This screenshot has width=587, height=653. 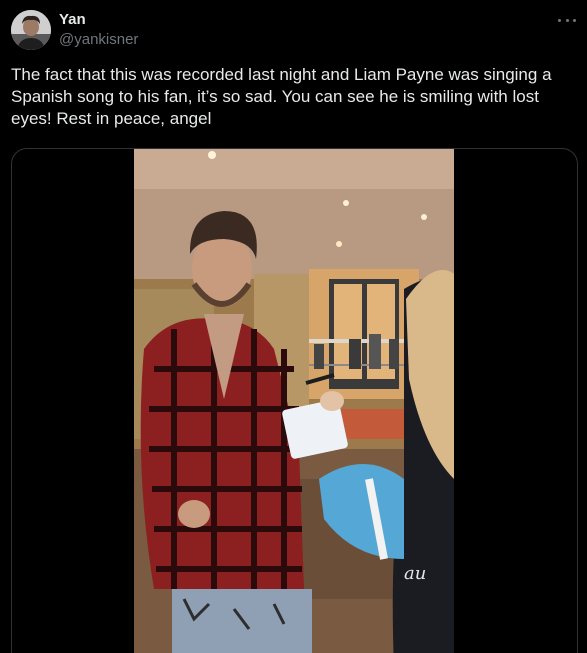 I want to click on user-avatar, so click(x=31, y=30).